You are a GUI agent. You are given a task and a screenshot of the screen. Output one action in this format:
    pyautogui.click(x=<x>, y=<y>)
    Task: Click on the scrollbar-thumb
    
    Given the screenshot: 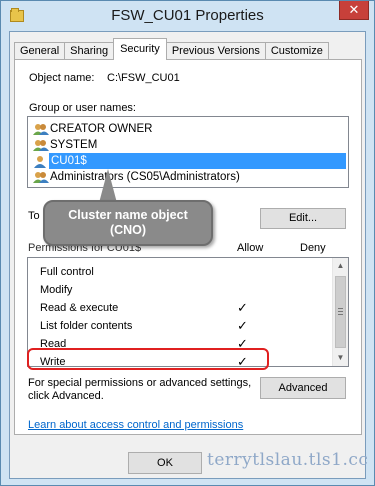 What is the action you would take?
    pyautogui.click(x=340, y=312)
    